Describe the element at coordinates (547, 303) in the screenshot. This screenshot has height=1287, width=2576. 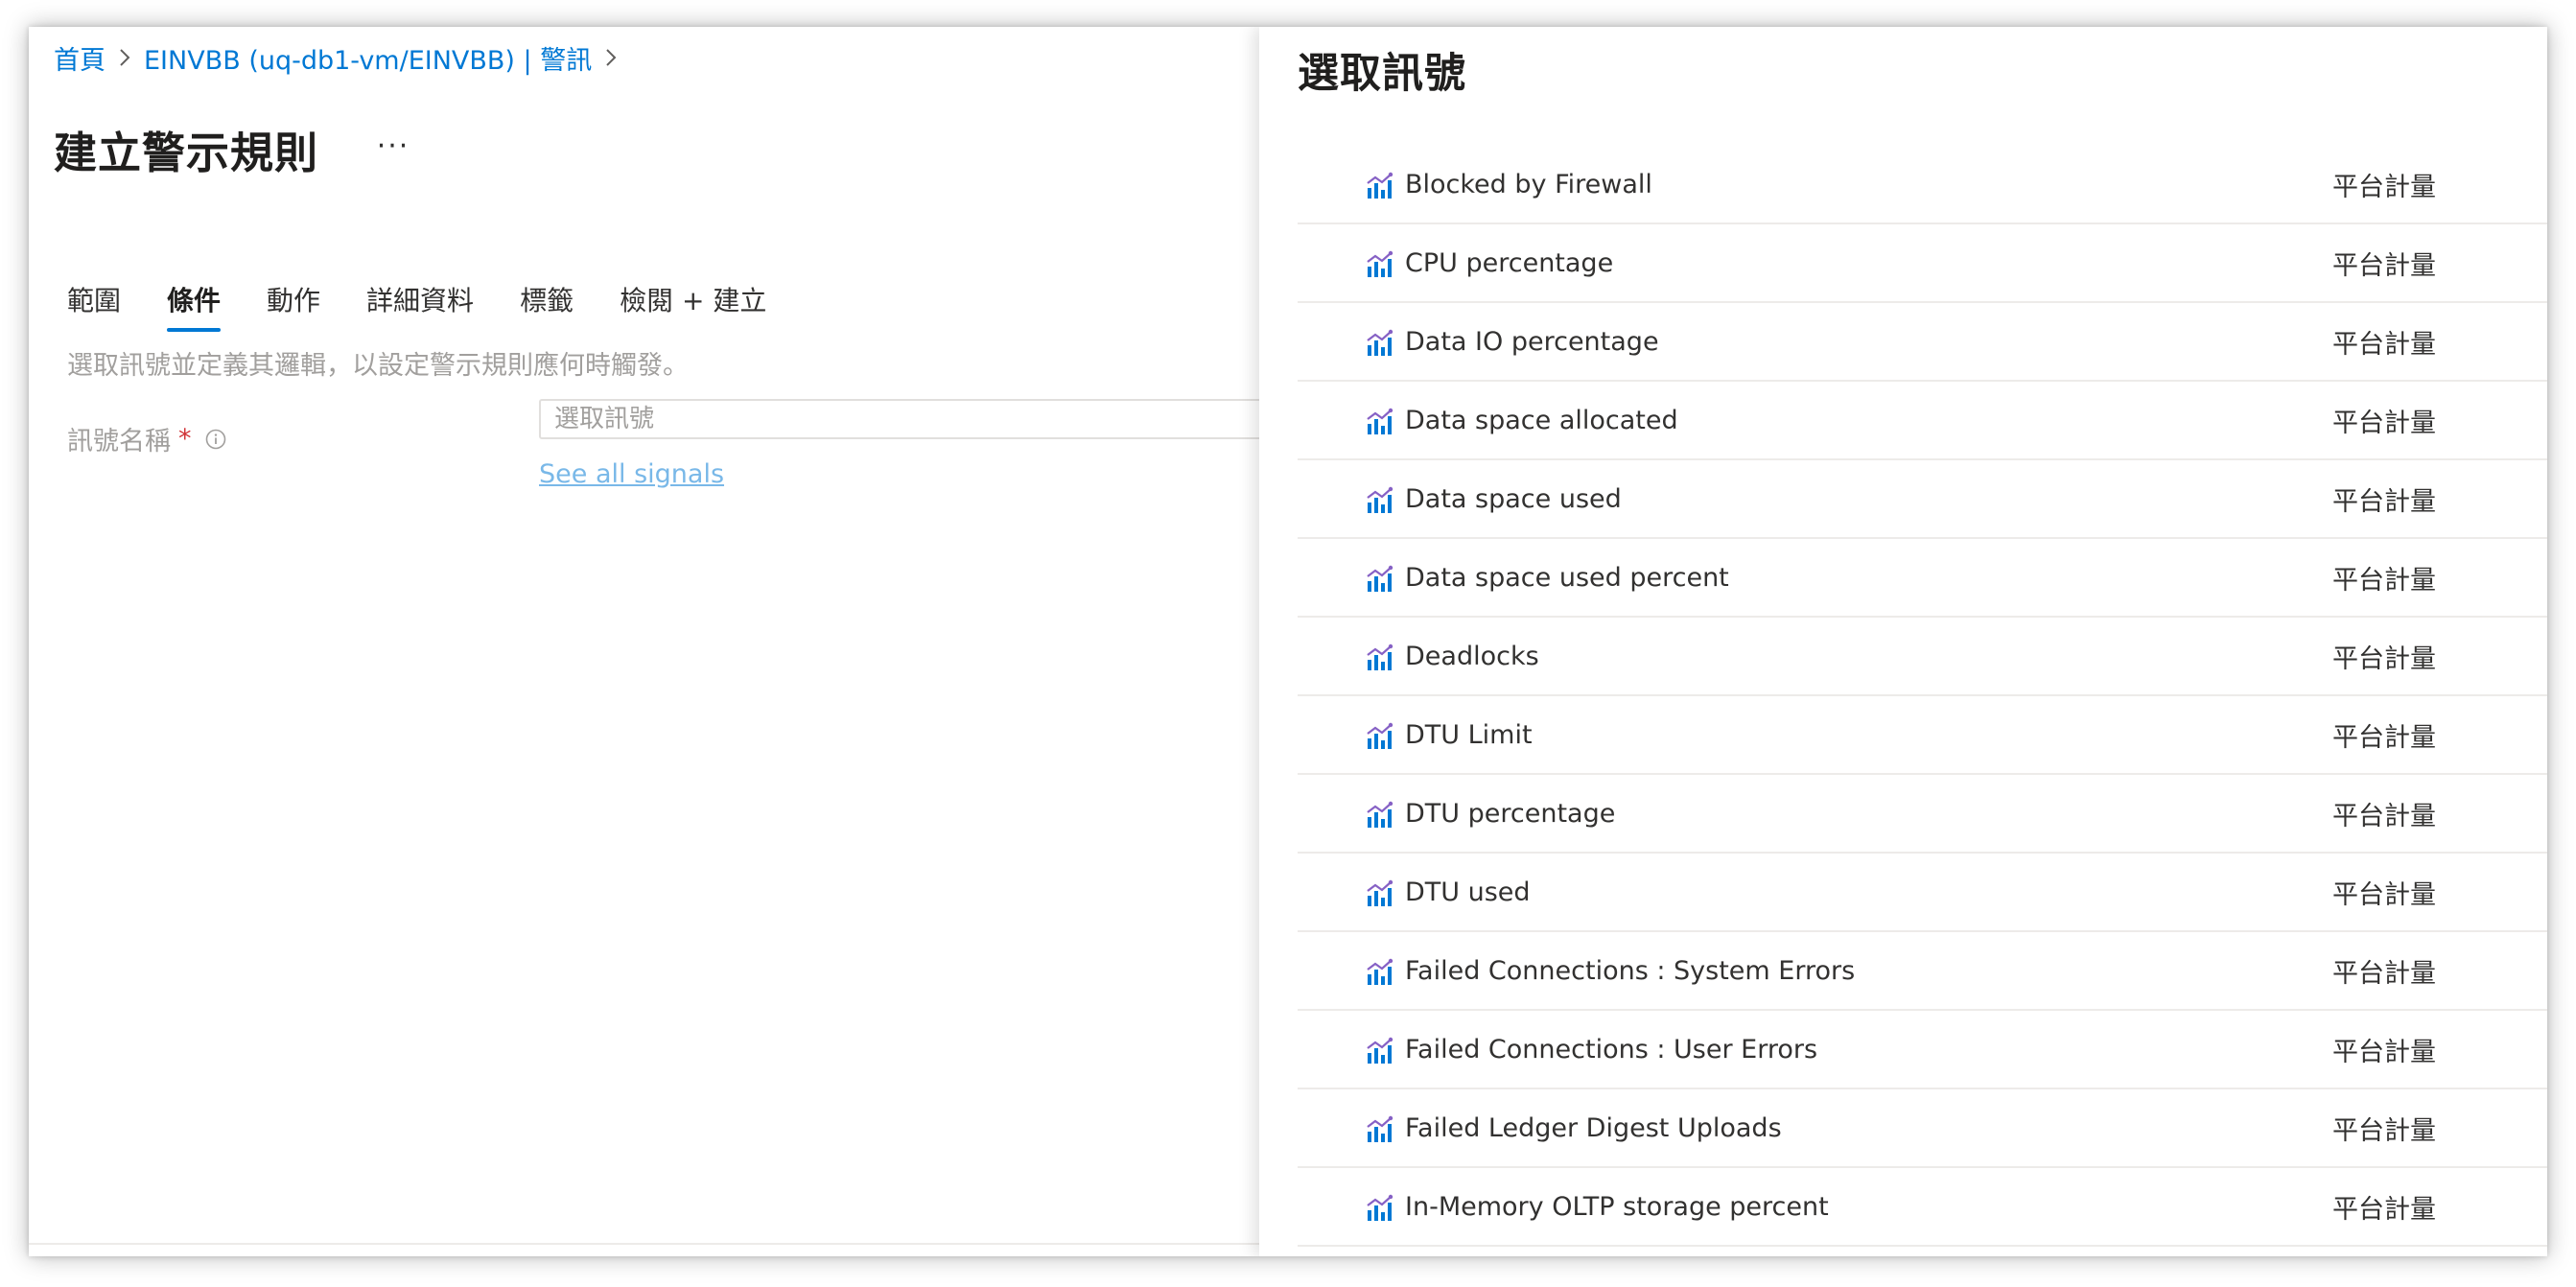
I see `tab-tags: 標籤` at that location.